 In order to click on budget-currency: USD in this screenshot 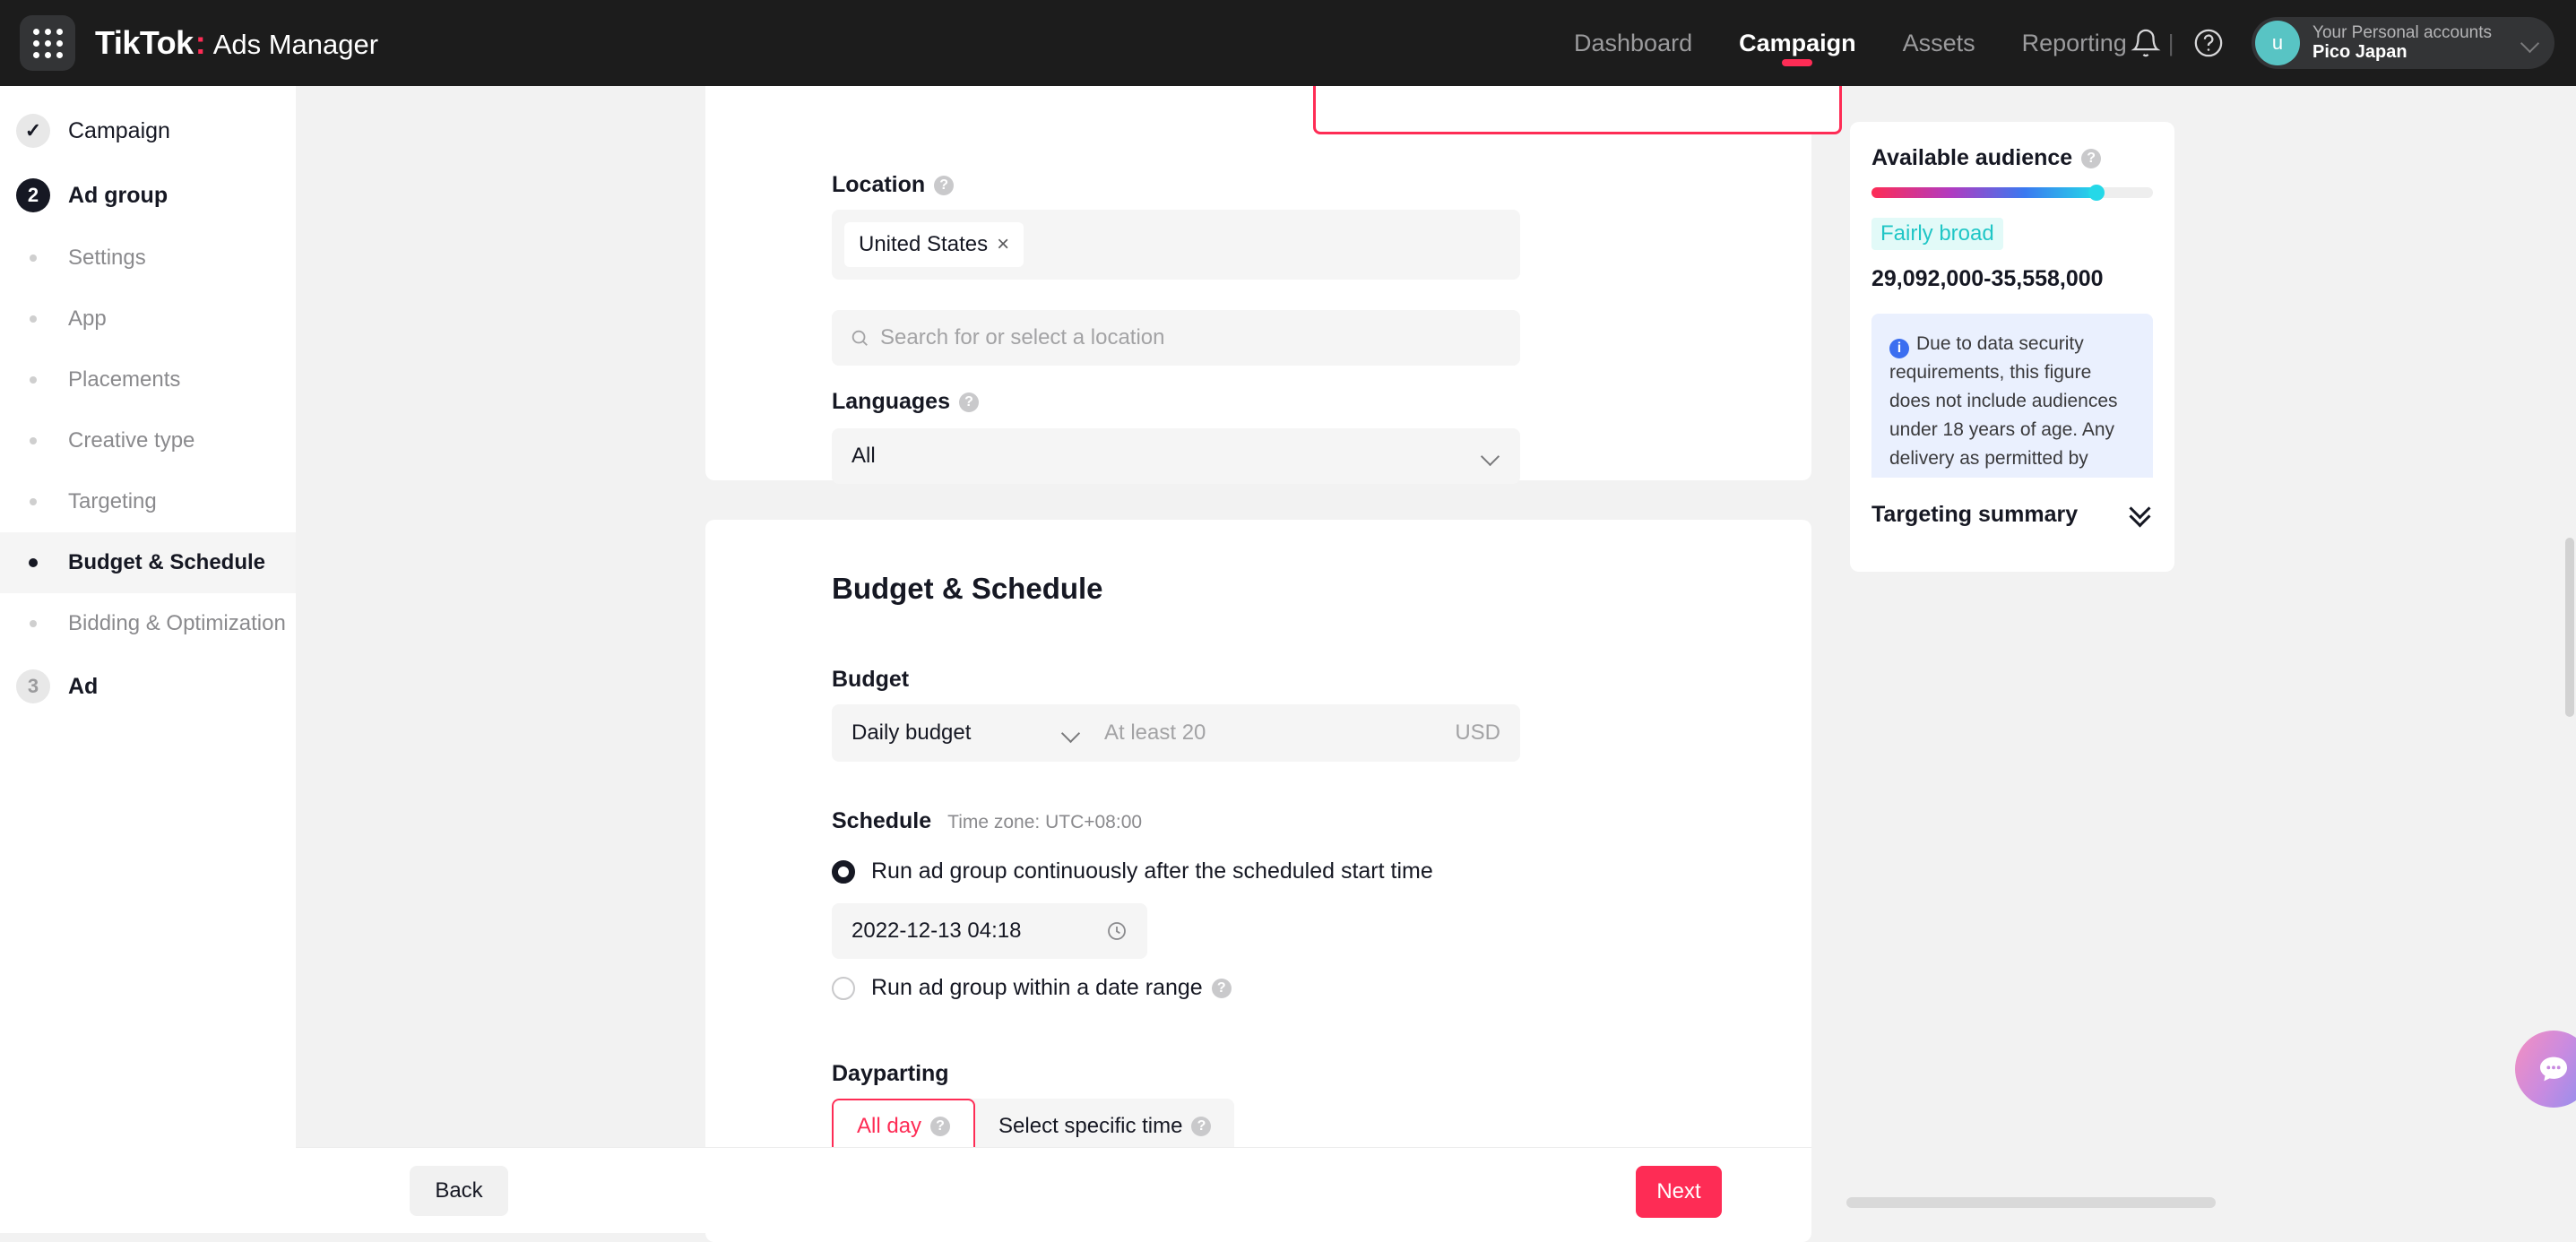, I will do `click(1477, 733)`.